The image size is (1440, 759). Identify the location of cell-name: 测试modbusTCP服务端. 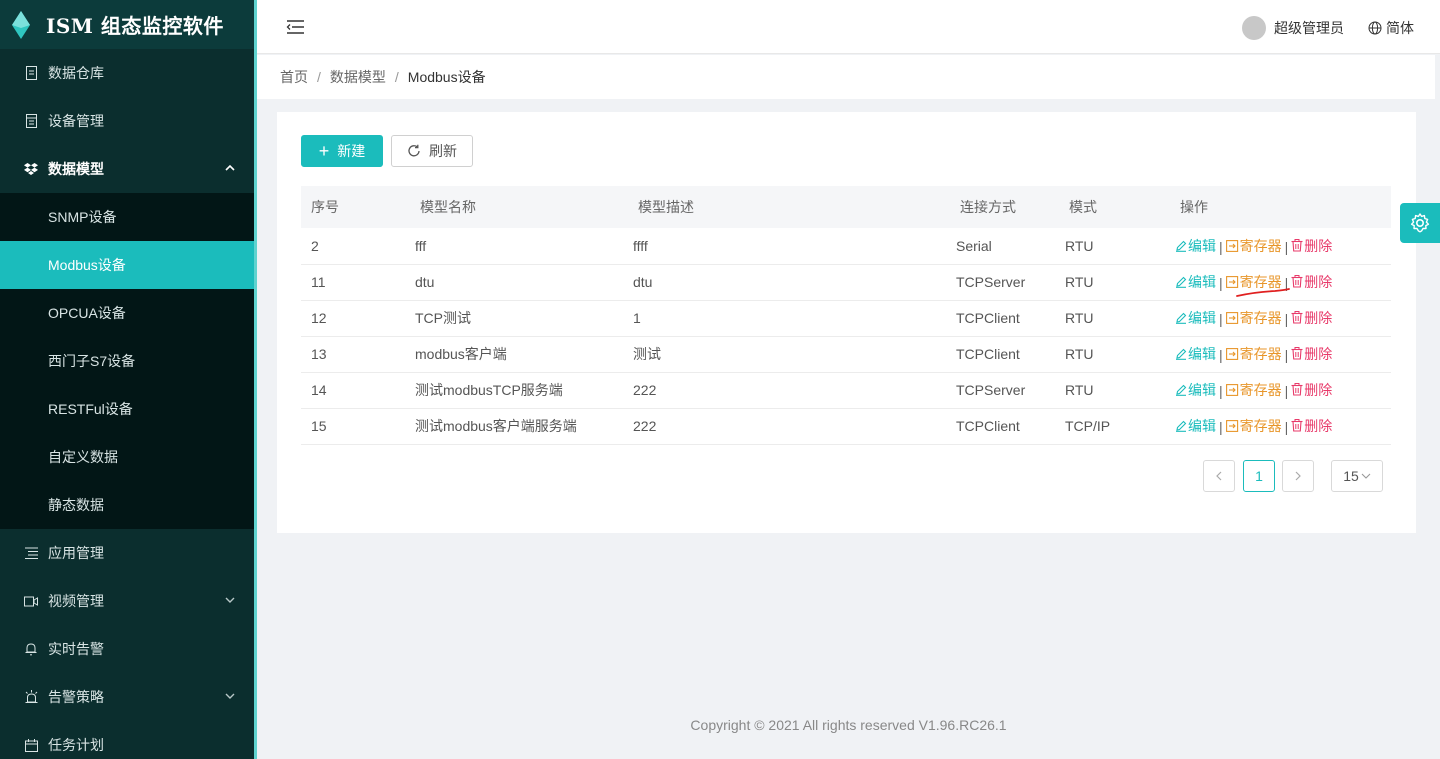
(489, 390).